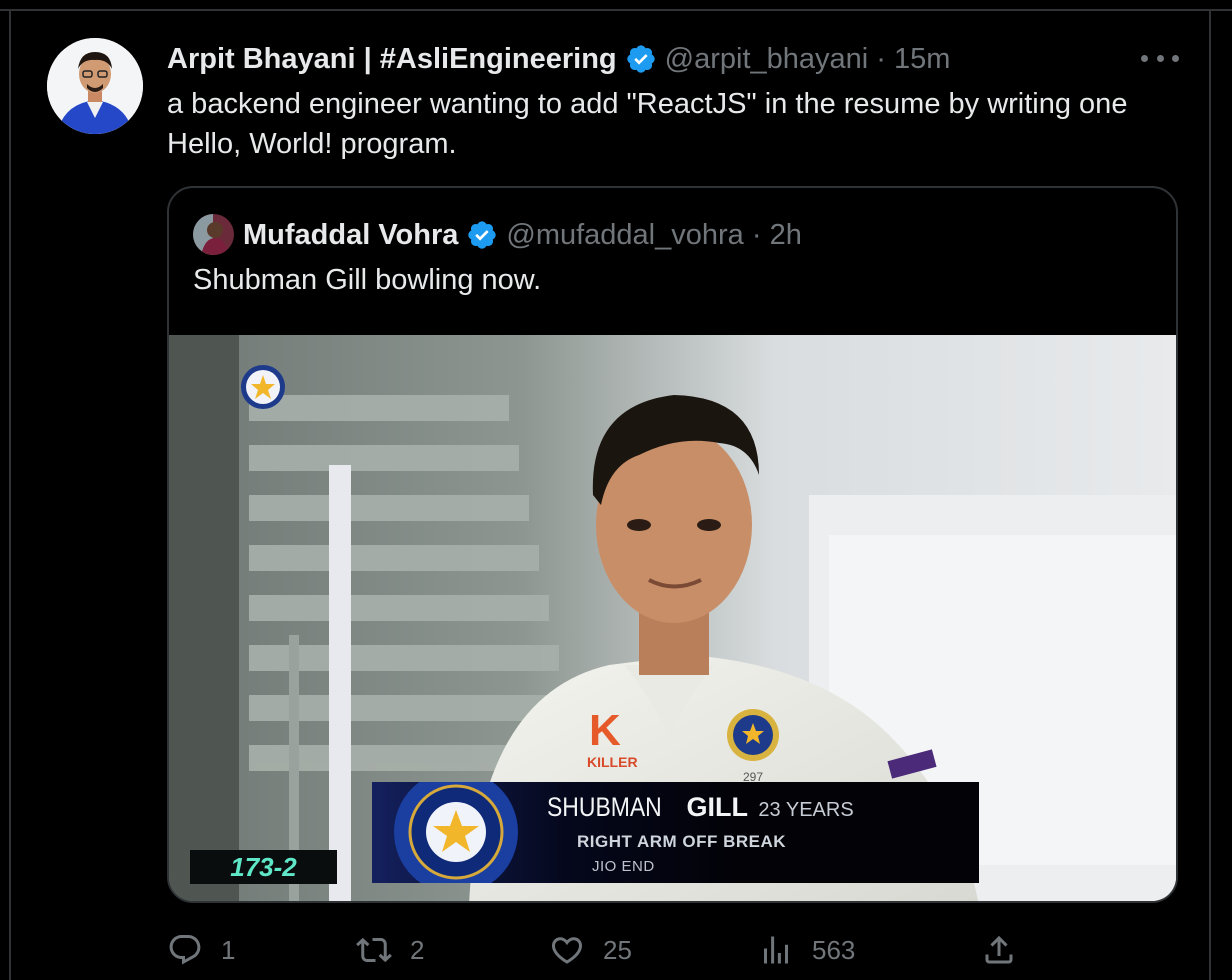  Describe the element at coordinates (590, 950) in the screenshot. I see `like-button: 25` at that location.